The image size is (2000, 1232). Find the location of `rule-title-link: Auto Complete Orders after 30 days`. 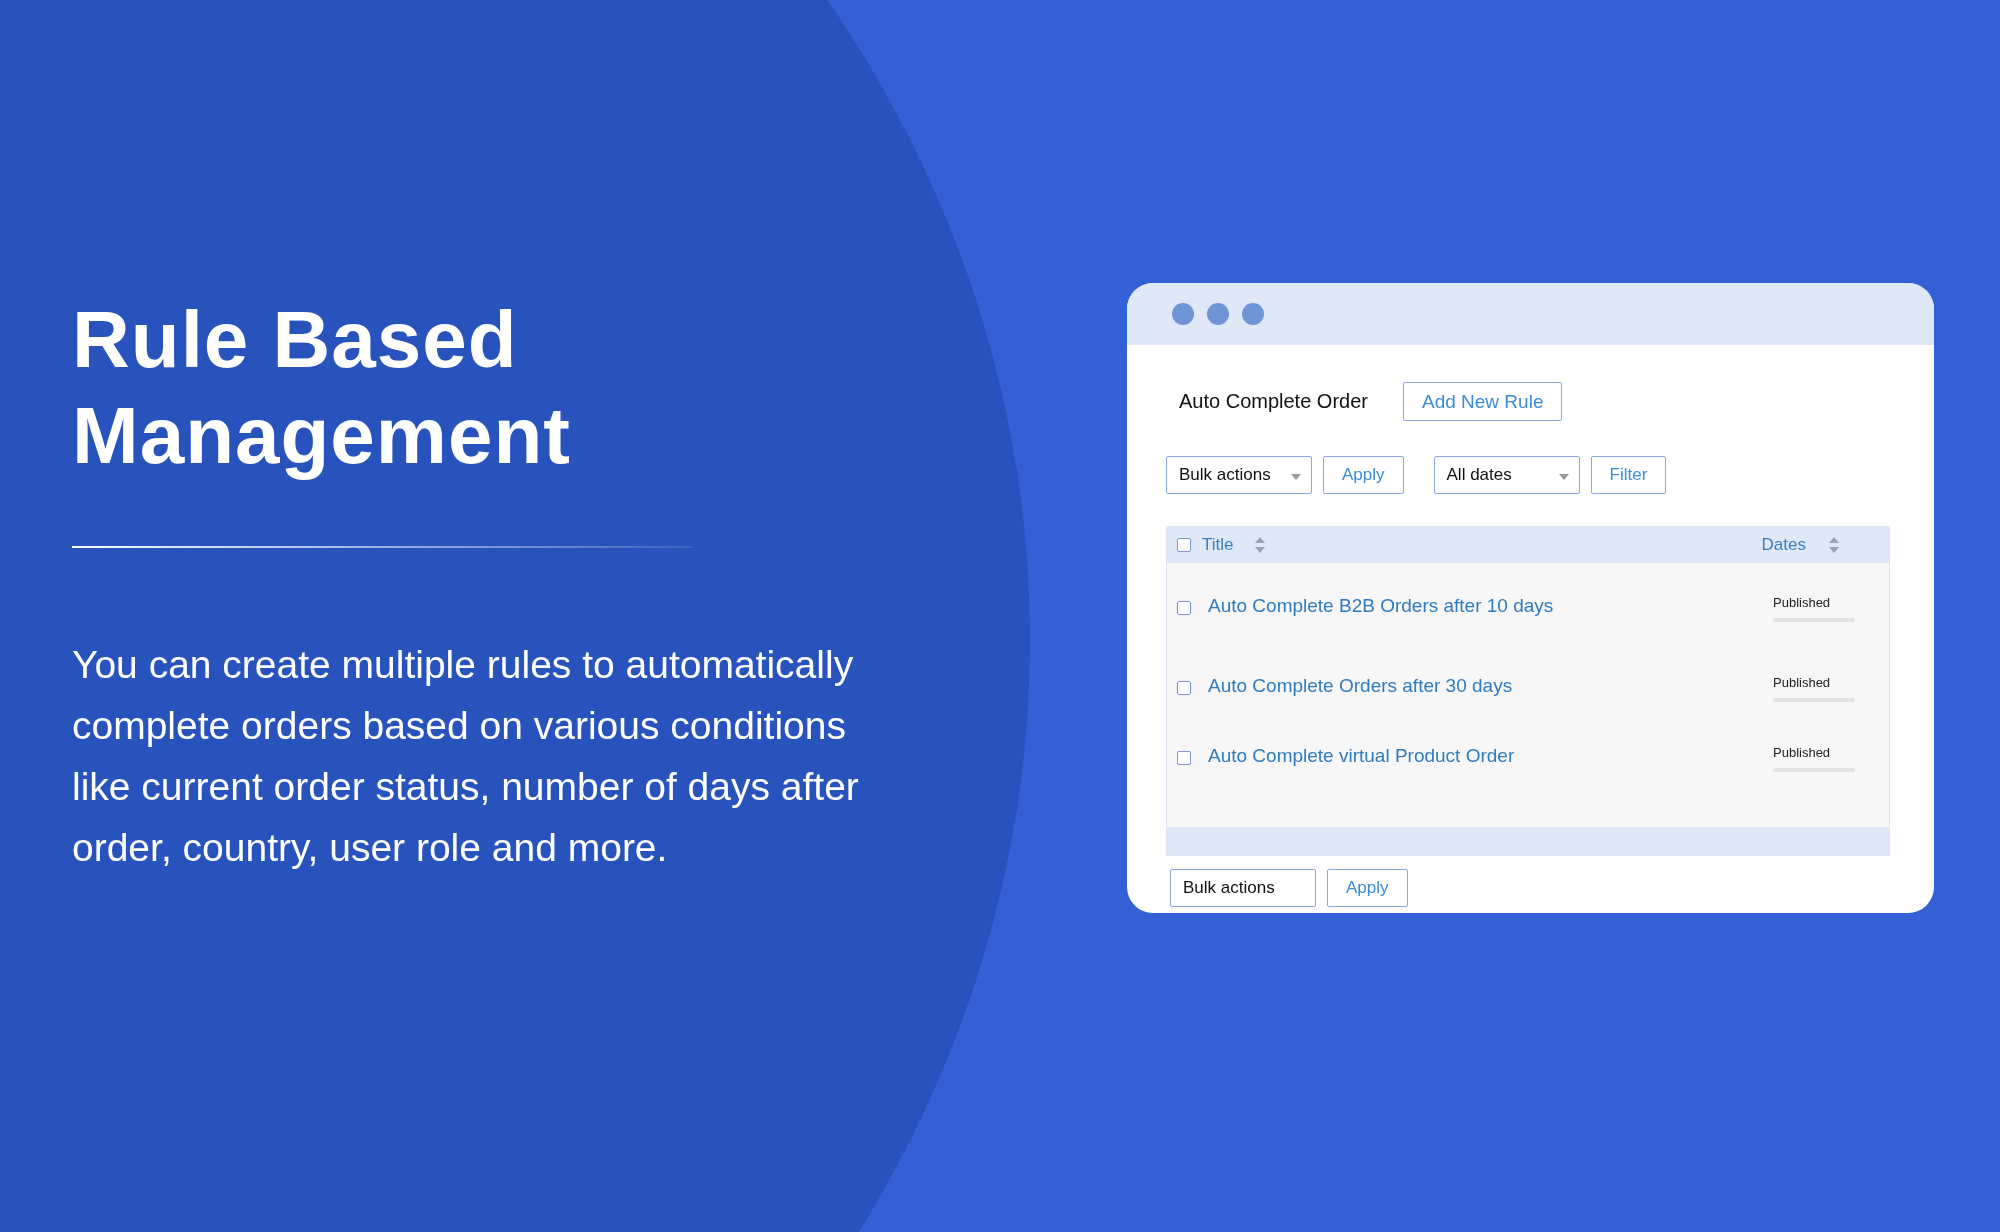

rule-title-link: Auto Complete Orders after 30 days is located at coordinates (1360, 686).